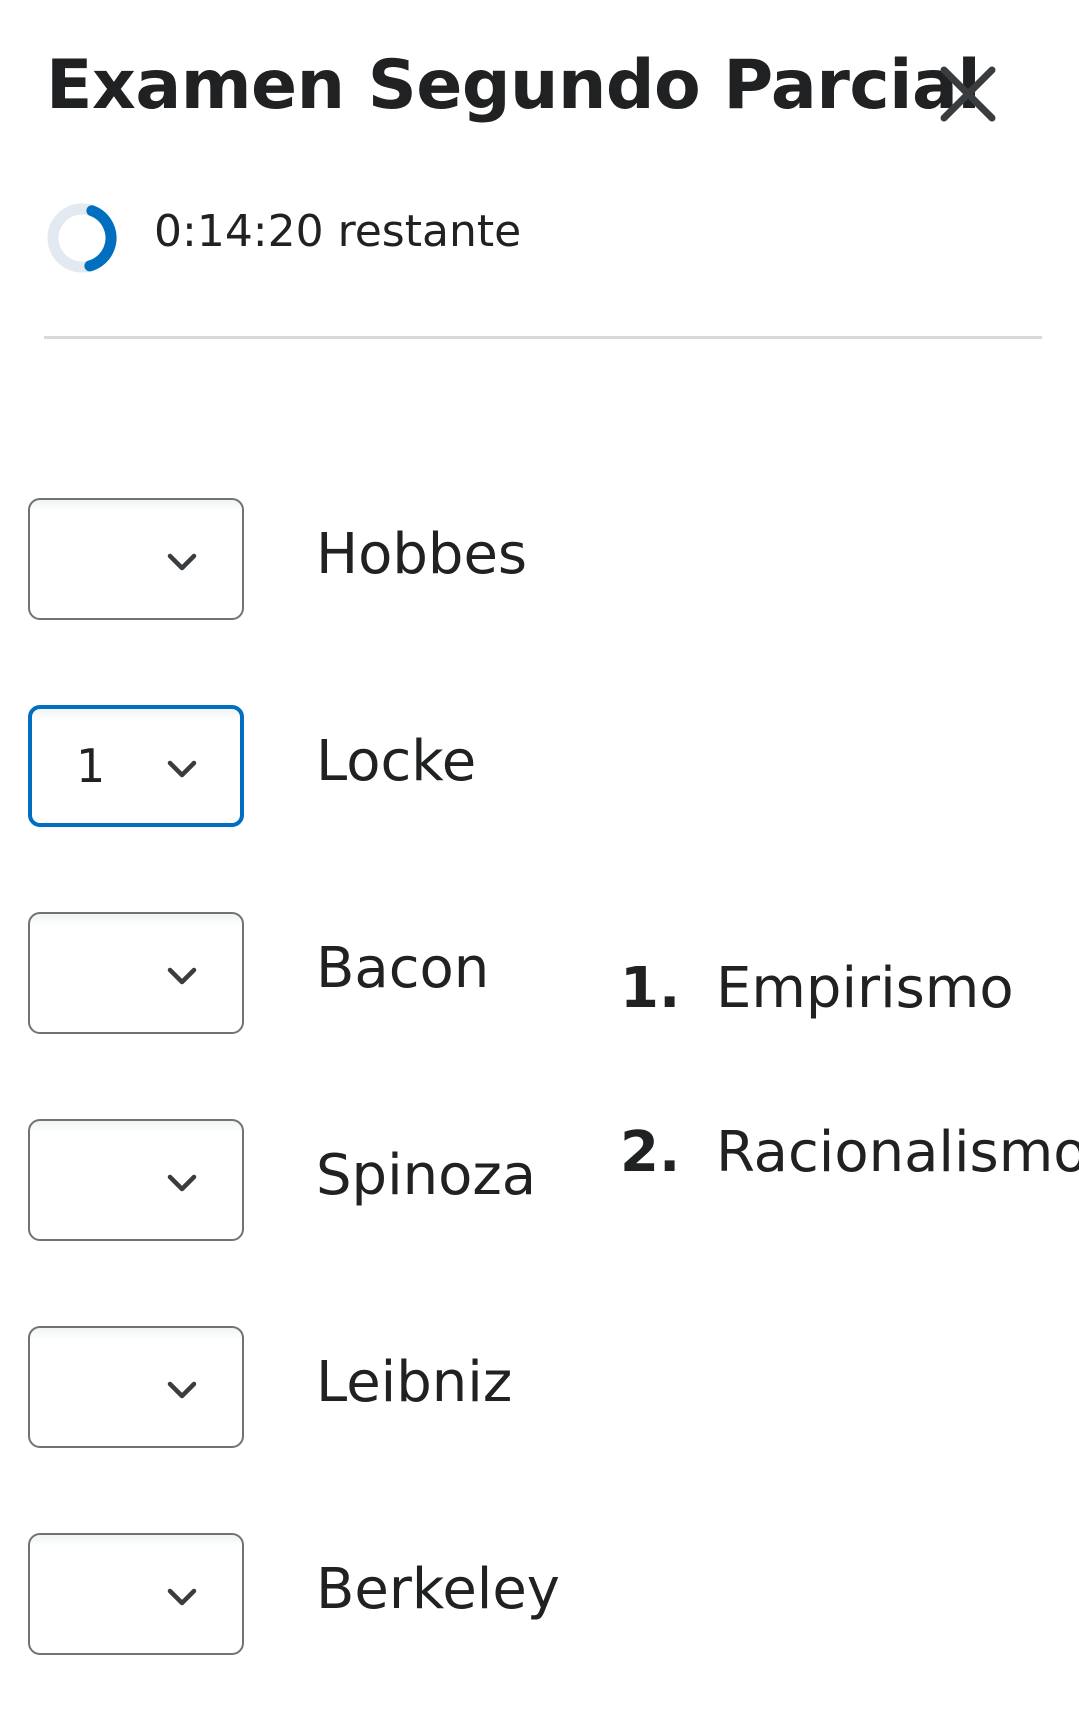 The height and width of the screenshot is (1709, 1079). What do you see at coordinates (403, 968) in the screenshot?
I see `item-label: Bacon` at bounding box center [403, 968].